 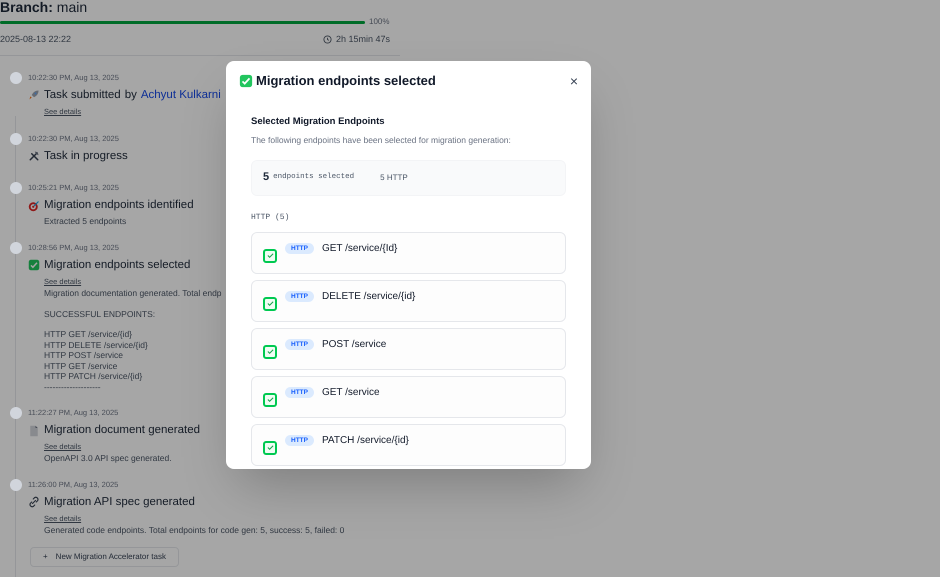 What do you see at coordinates (318, 121) in the screenshot?
I see `section-title: Selected Migration Endpoints` at bounding box center [318, 121].